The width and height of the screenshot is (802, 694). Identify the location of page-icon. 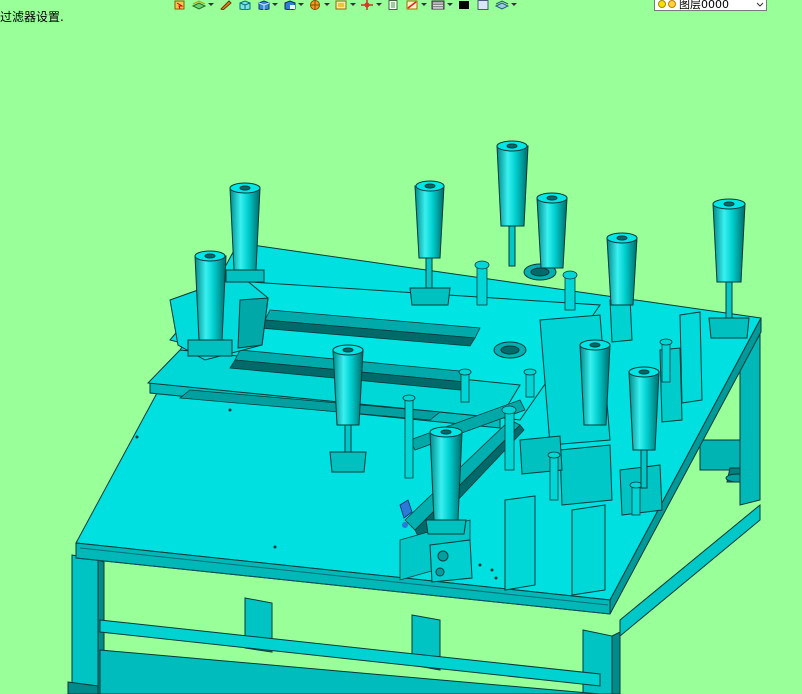
(393, 5).